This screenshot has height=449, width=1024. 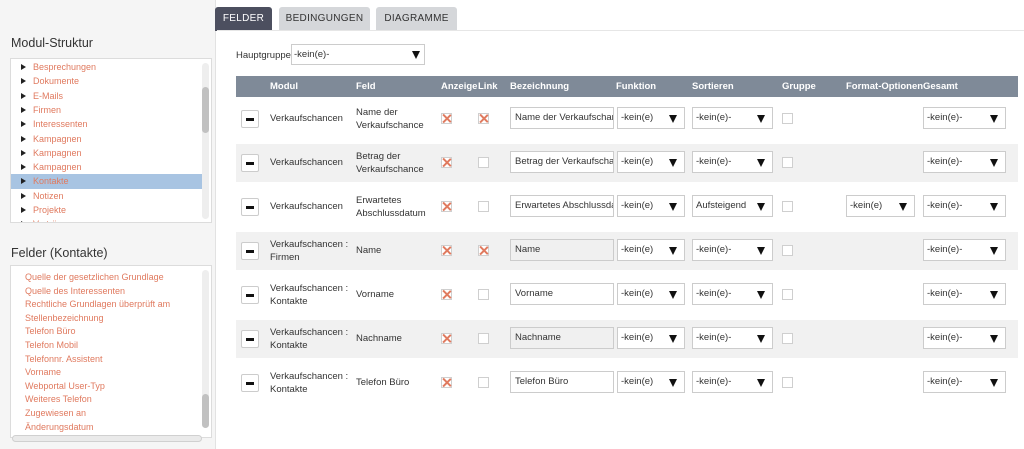 What do you see at coordinates (732, 206) in the screenshot?
I see `sortieren-select: Aufsteigend` at bounding box center [732, 206].